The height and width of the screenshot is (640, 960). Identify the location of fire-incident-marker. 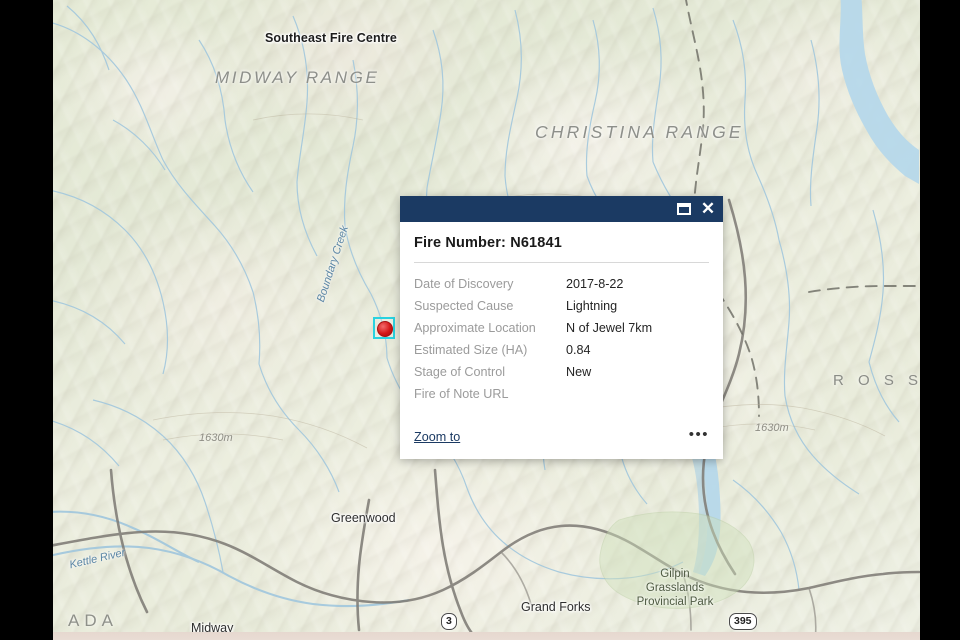
(384, 328).